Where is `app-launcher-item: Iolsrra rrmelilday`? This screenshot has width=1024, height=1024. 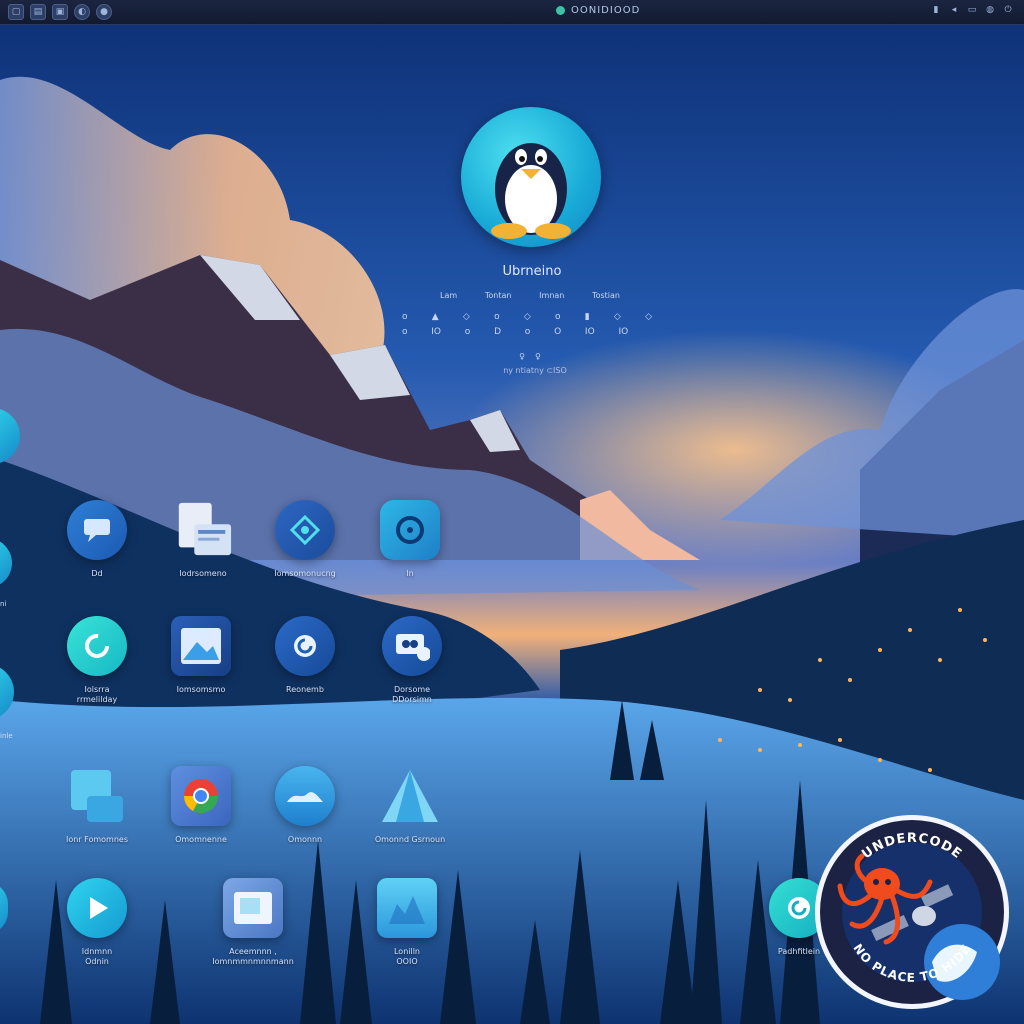
app-launcher-item: Iolsrra rrmelilday is located at coordinates (97, 660).